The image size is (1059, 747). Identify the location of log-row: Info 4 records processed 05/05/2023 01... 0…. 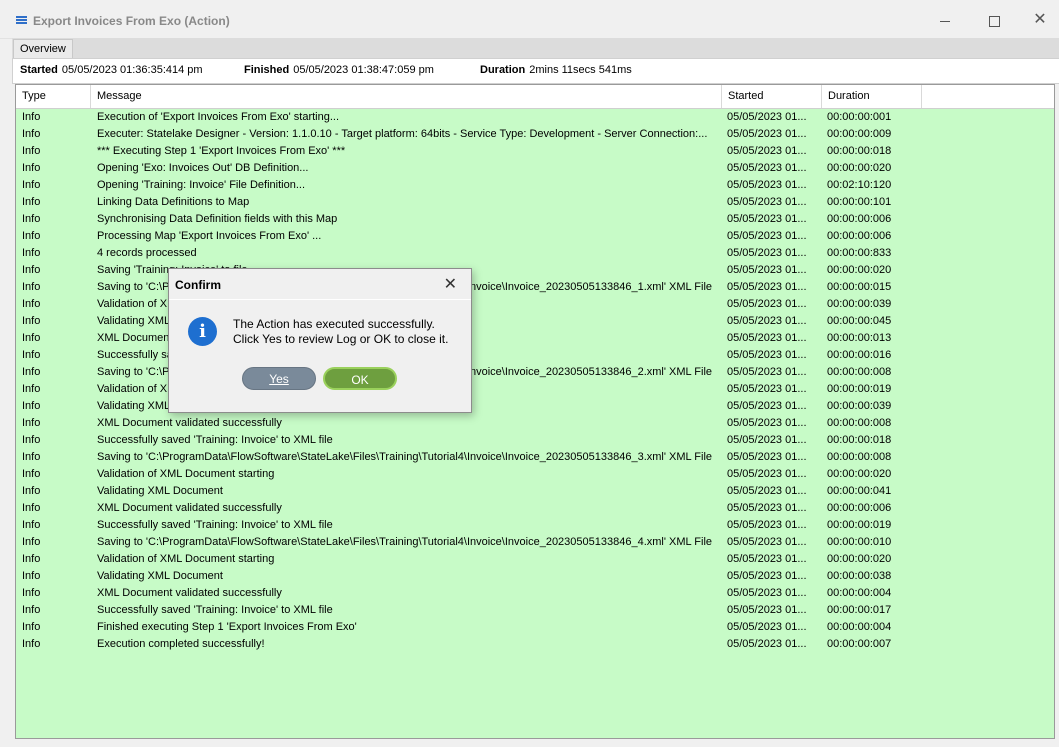
(535, 253).